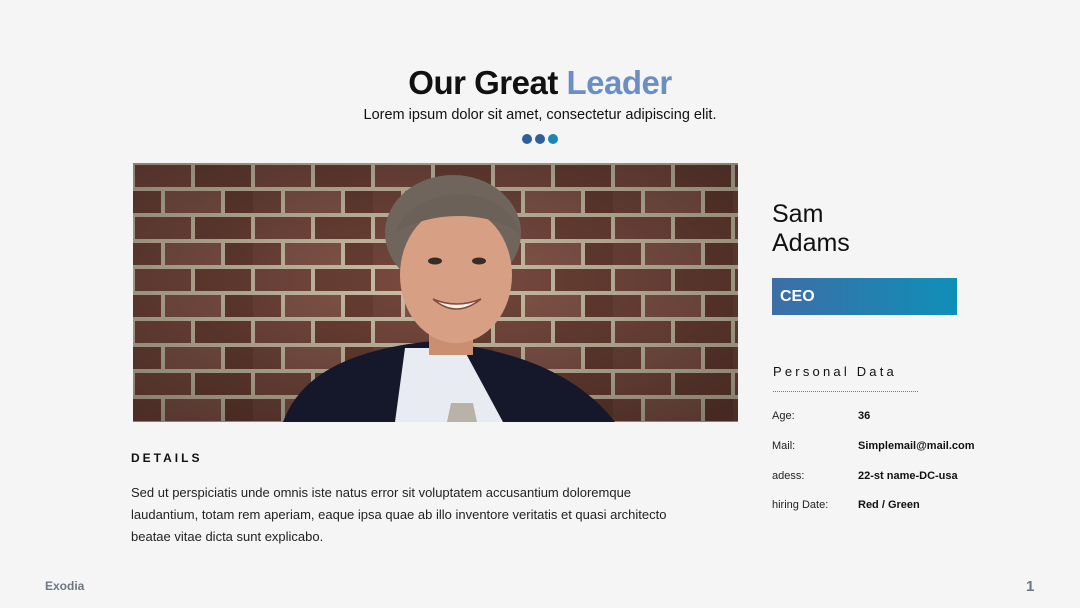 This screenshot has width=1080, height=608. I want to click on row-label: adess:, so click(788, 476).